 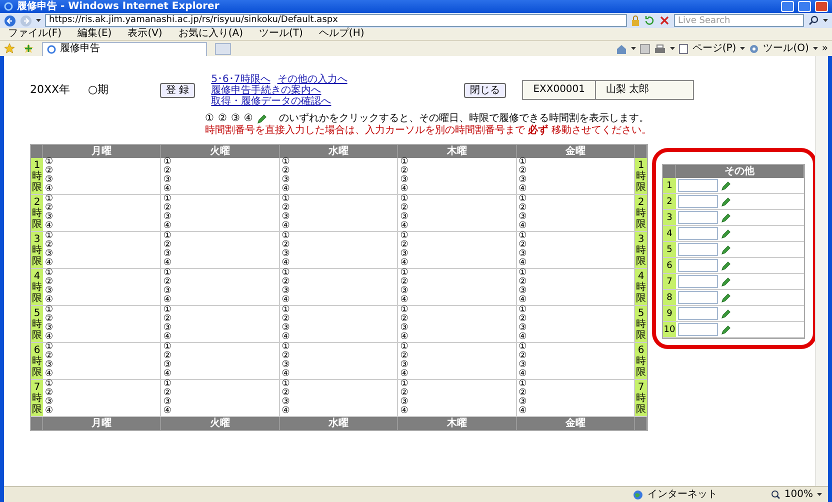 What do you see at coordinates (775, 494) in the screenshot?
I see `zoom-icon` at bounding box center [775, 494].